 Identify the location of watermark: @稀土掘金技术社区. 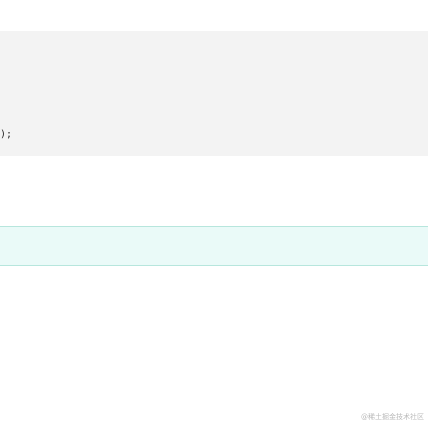
(392, 417).